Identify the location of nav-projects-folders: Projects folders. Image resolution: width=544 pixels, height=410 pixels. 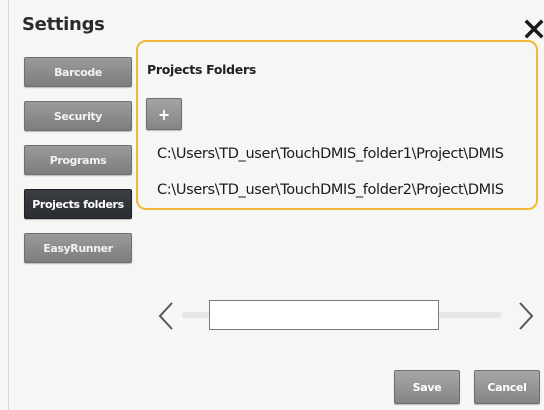
(78, 204).